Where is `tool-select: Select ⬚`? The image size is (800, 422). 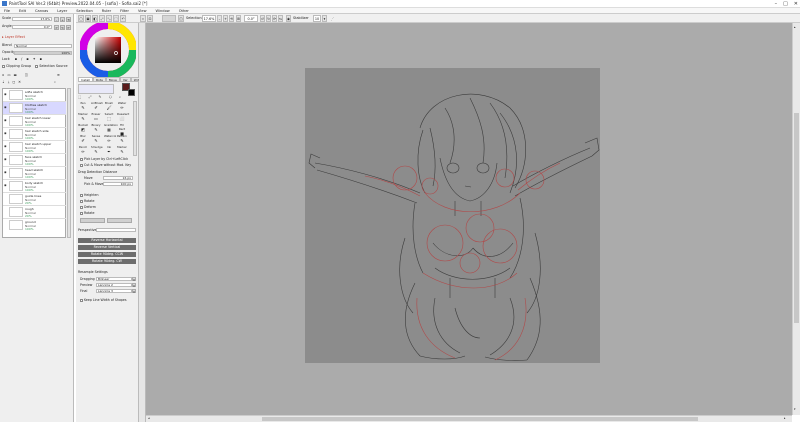
tool-select: Select ⬚ is located at coordinates (109, 117).